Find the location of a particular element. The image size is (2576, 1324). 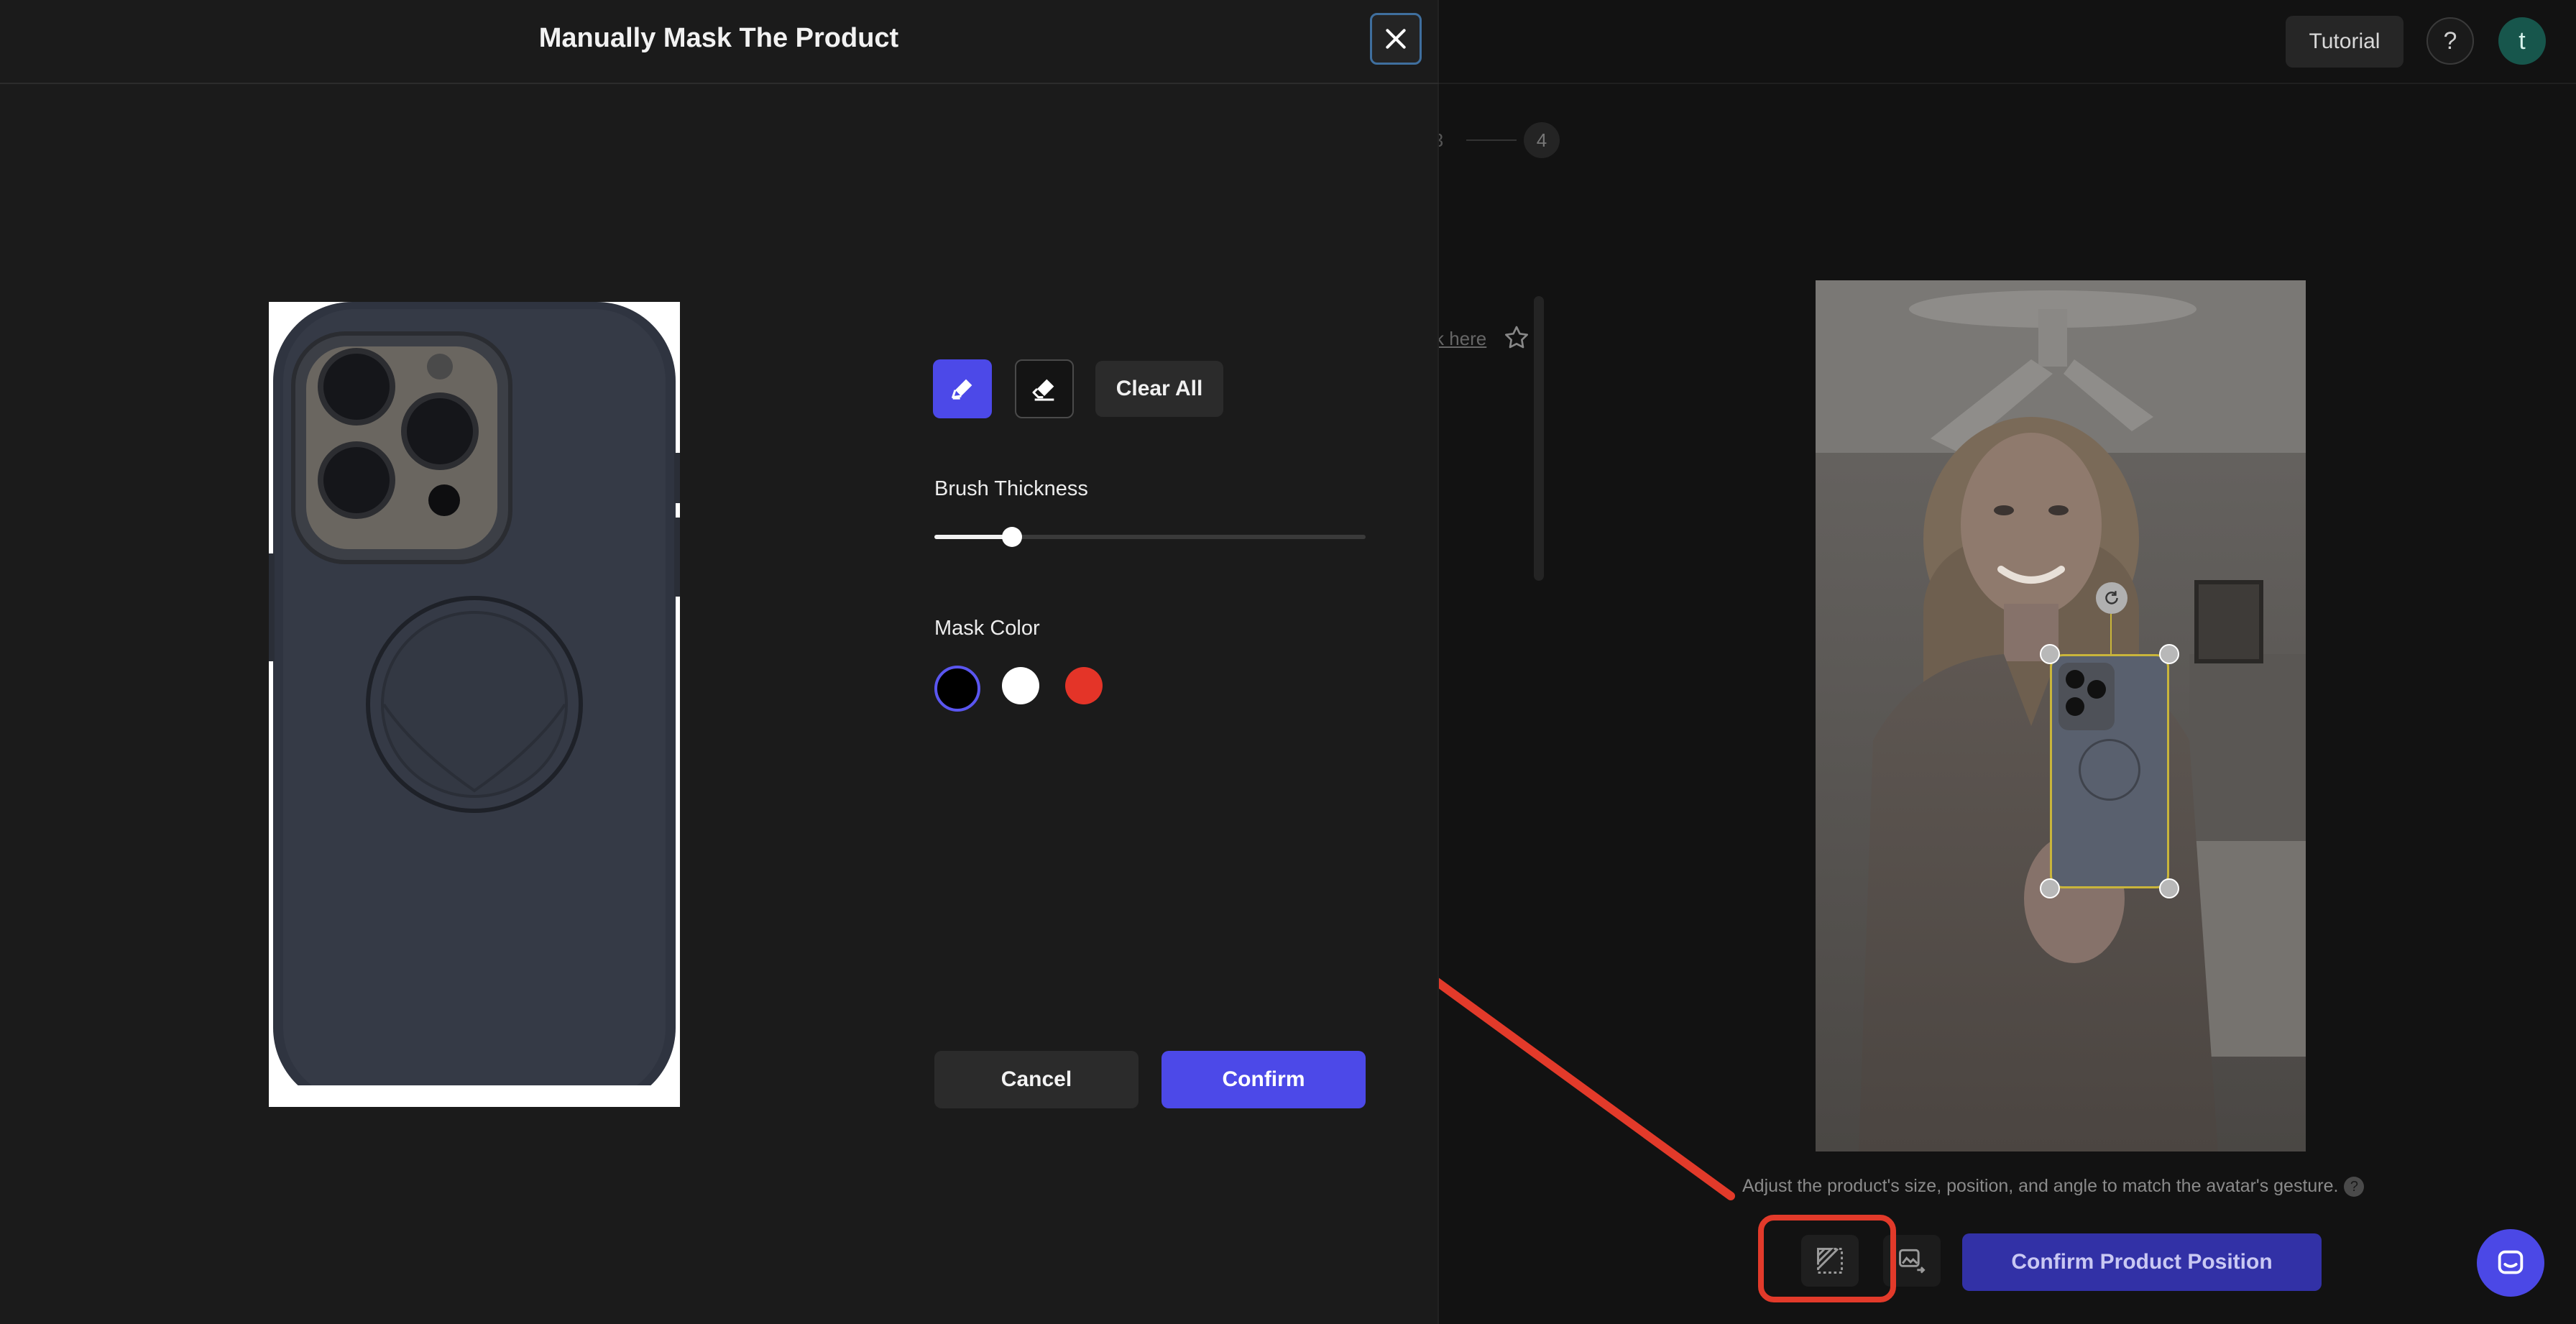

eraser-tool-button is located at coordinates (1044, 388).